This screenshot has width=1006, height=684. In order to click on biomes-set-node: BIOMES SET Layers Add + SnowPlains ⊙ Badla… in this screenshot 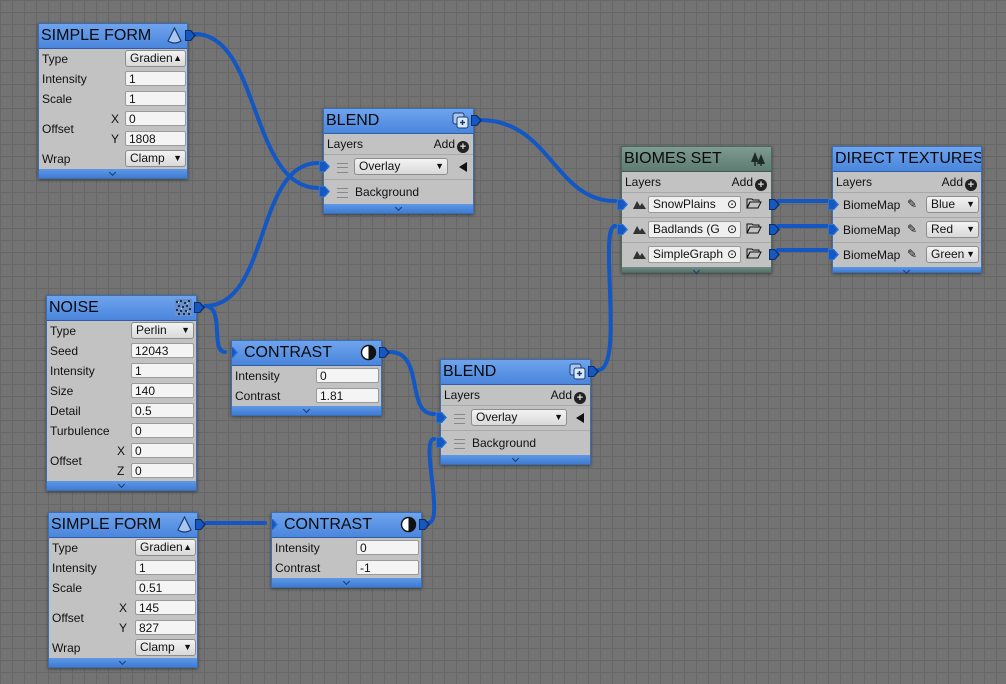, I will do `click(698, 209)`.